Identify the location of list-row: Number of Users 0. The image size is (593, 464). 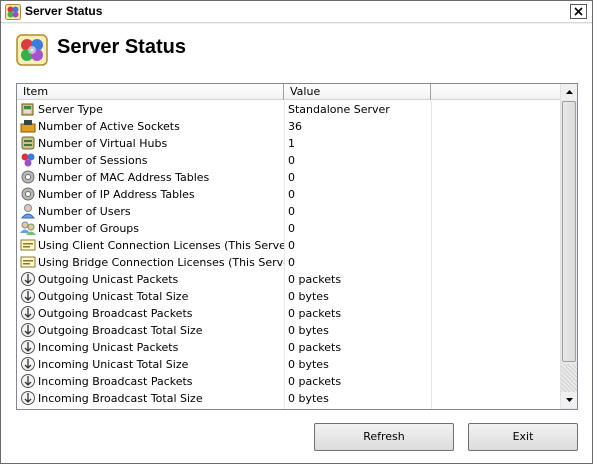
(289, 211).